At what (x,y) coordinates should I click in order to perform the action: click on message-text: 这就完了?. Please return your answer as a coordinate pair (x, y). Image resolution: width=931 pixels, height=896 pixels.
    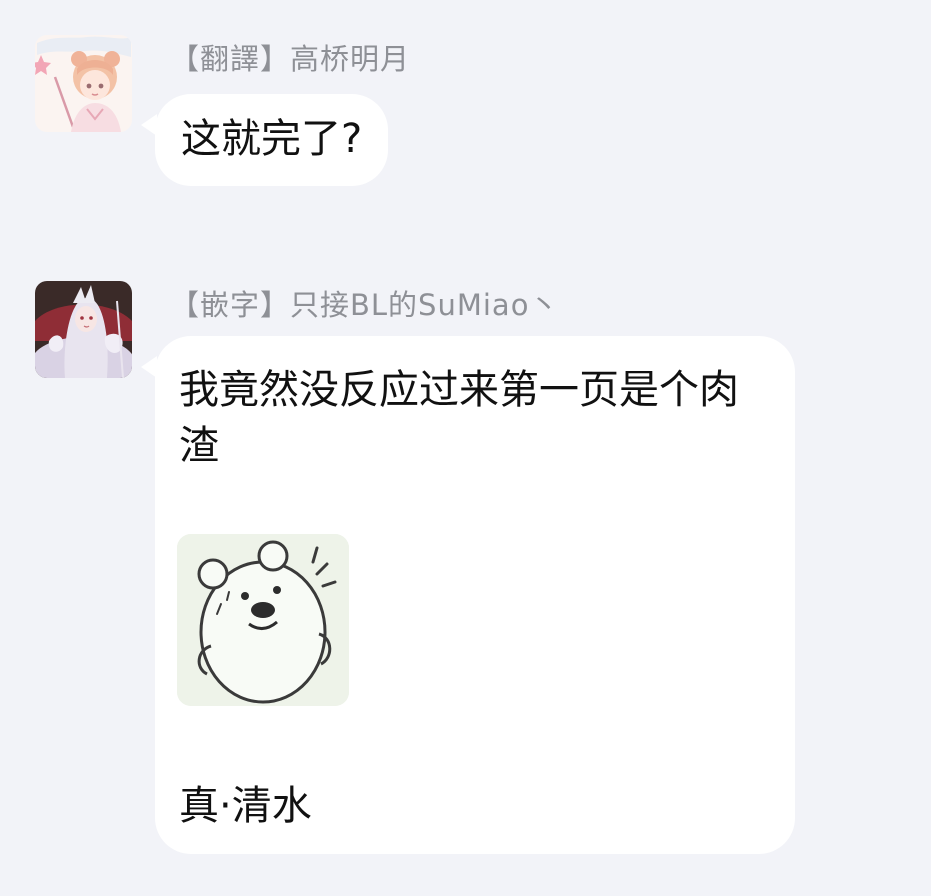
    Looking at the image, I should click on (272, 139).